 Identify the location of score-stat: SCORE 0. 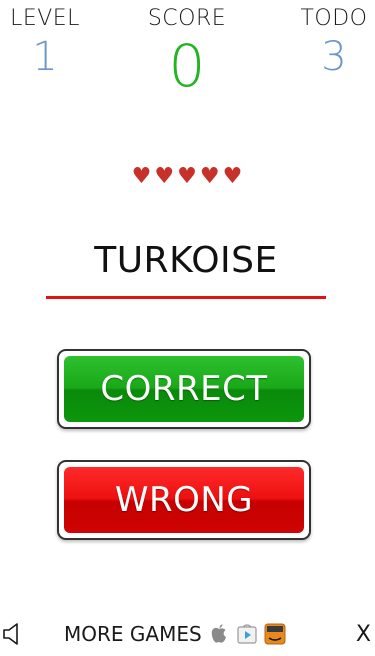
(187, 51).